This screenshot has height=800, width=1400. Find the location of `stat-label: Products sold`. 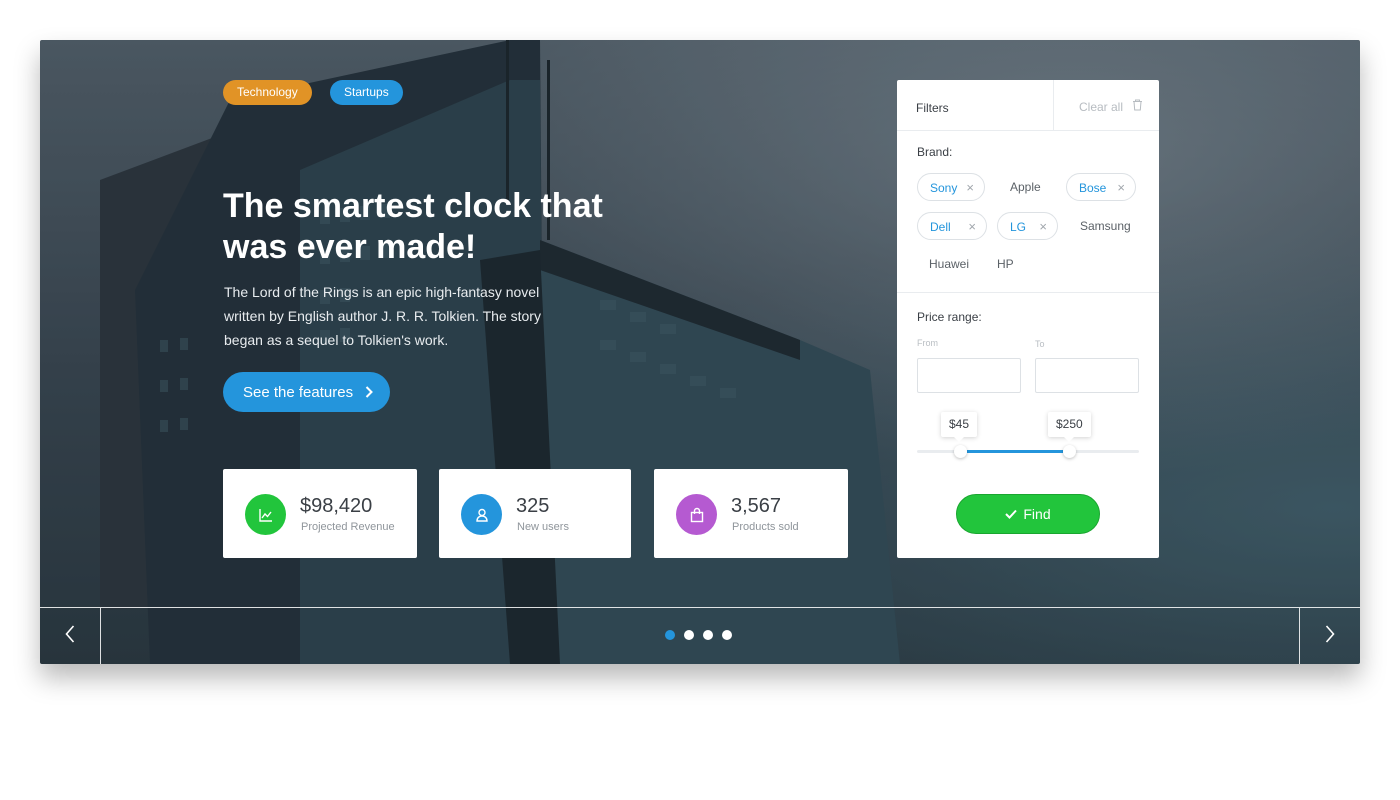

stat-label: Products sold is located at coordinates (765, 527).